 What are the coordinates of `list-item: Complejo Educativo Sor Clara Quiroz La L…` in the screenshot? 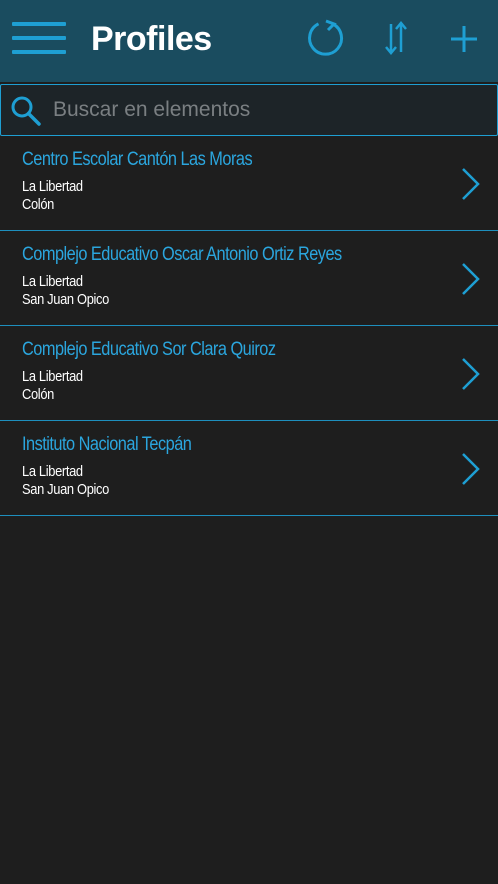 It's located at (249, 373).